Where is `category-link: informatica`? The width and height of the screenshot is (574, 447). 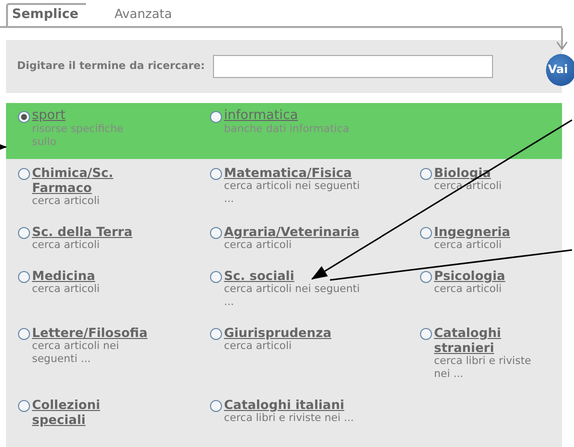
category-link: informatica is located at coordinates (287, 115).